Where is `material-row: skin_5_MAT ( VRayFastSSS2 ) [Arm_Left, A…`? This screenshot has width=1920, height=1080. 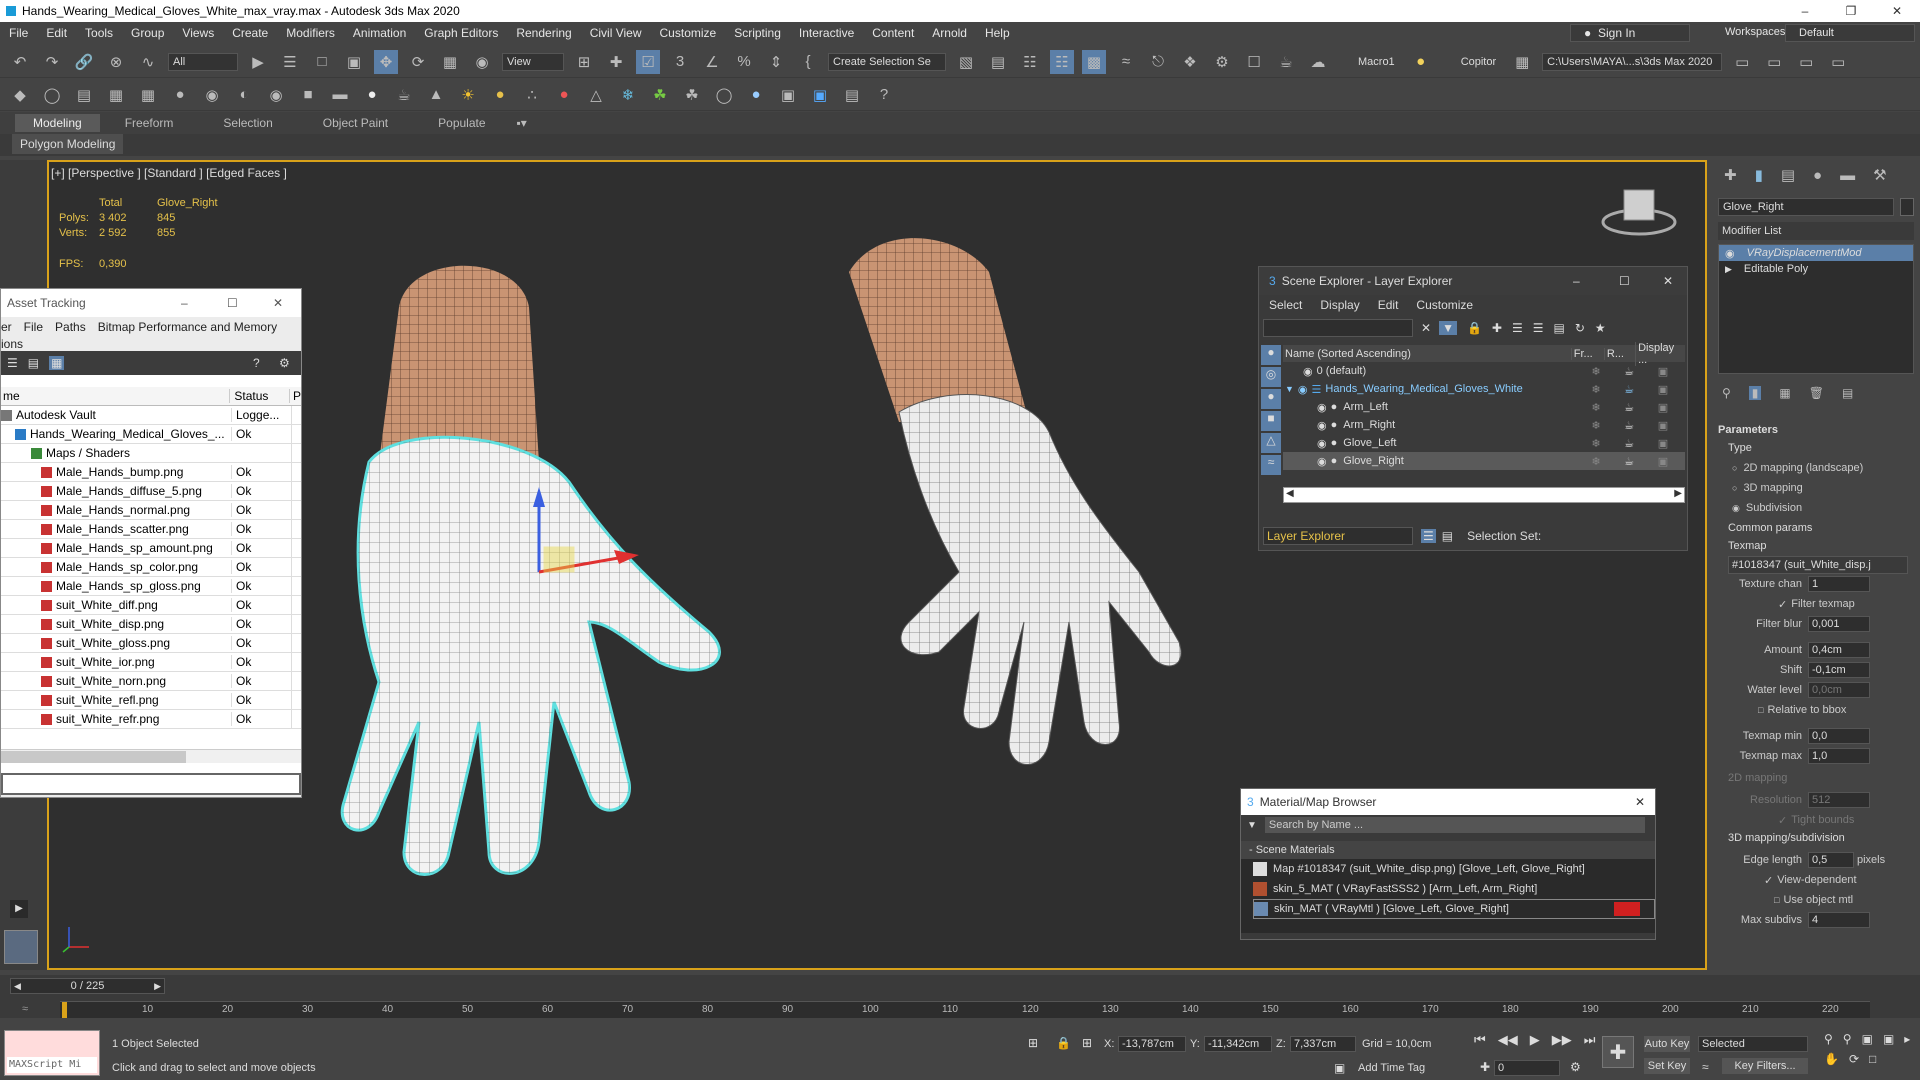
material-row: skin_5_MAT ( VRayFastSSS2 ) [Arm_Left, A… is located at coordinates (1454, 889).